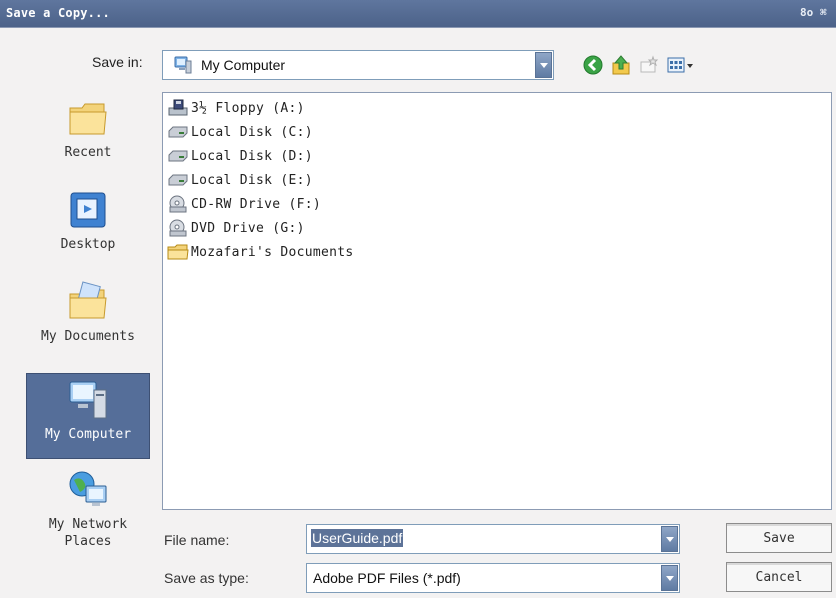 The image size is (836, 598). I want to click on file-name-text: CD-RW Drive (F:), so click(256, 204).